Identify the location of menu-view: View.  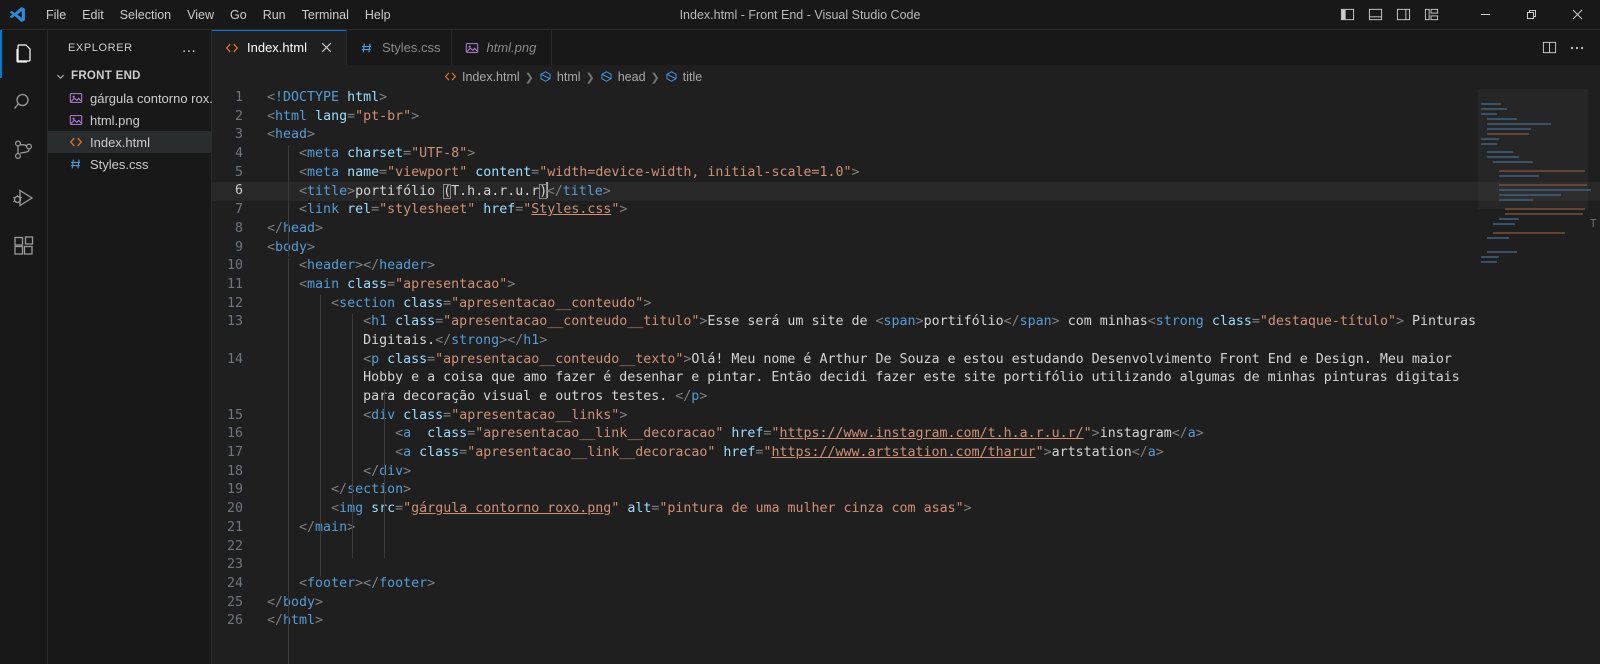
(200, 15).